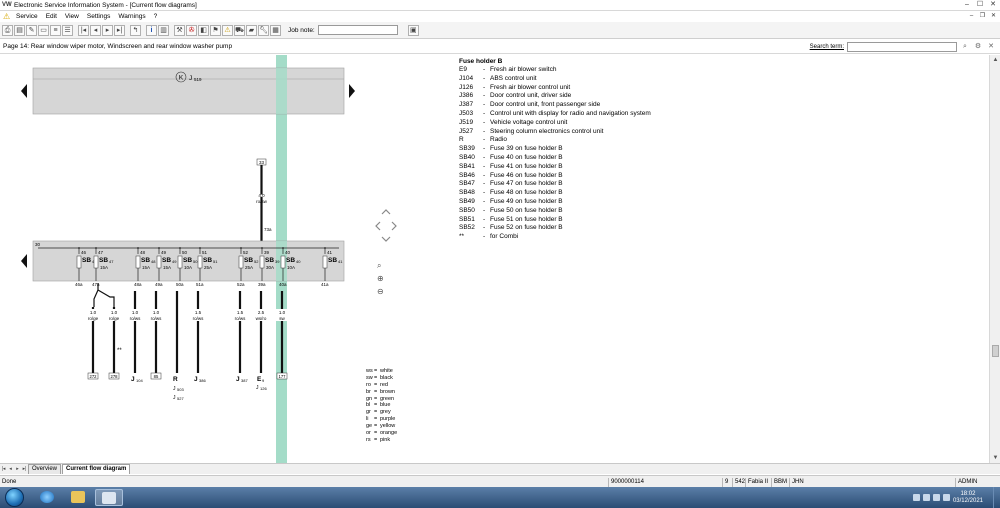  Describe the element at coordinates (7, 30) in the screenshot. I see `print-icon: ⎙` at that location.